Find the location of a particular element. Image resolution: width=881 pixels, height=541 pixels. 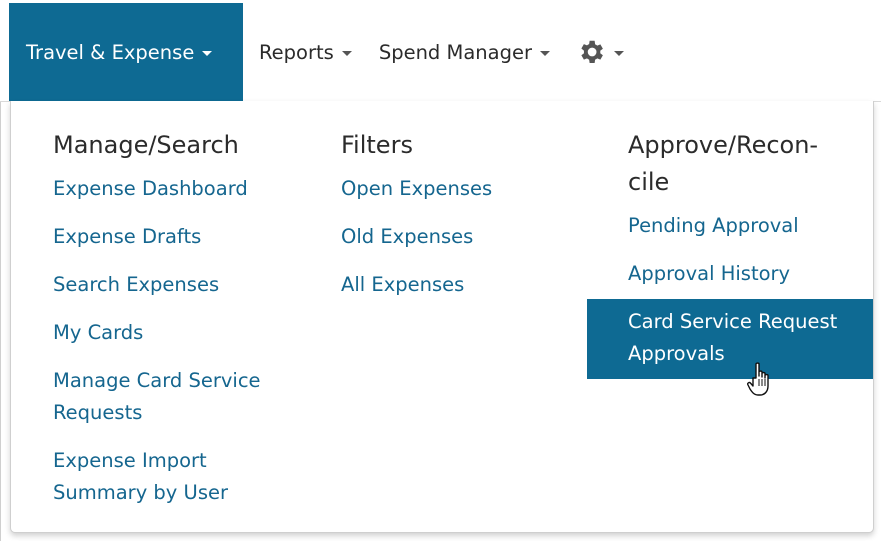

link-expense-import-summary: Expense Import Summary by User is located at coordinates (178, 477).